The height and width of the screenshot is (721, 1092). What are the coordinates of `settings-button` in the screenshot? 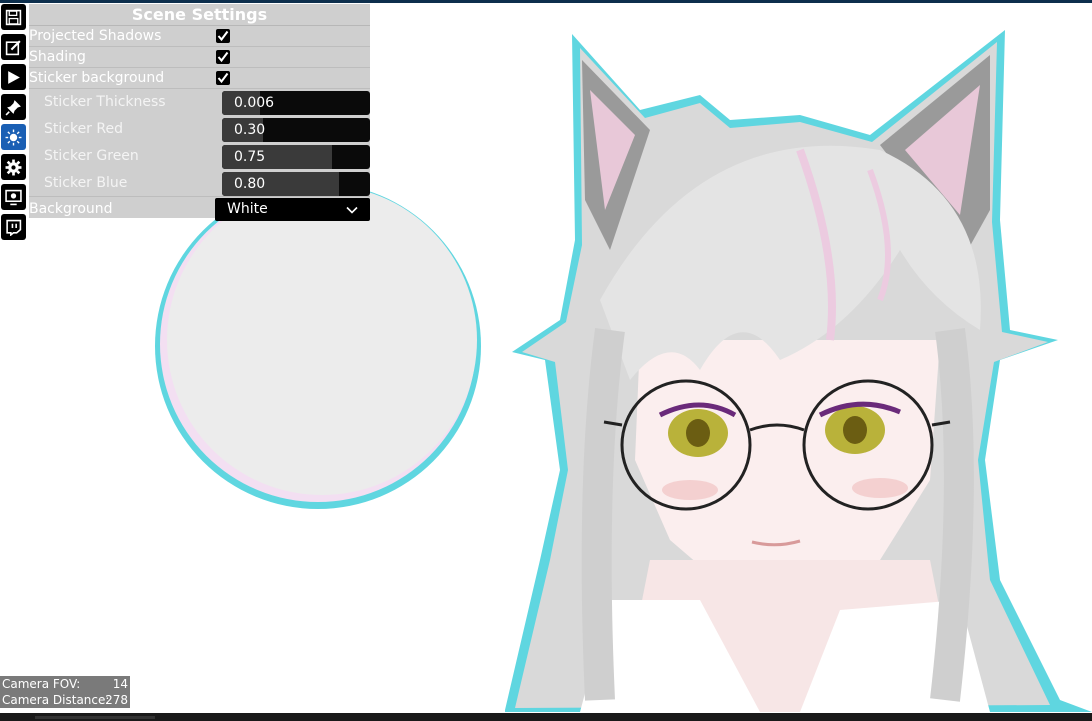 It's located at (13, 167).